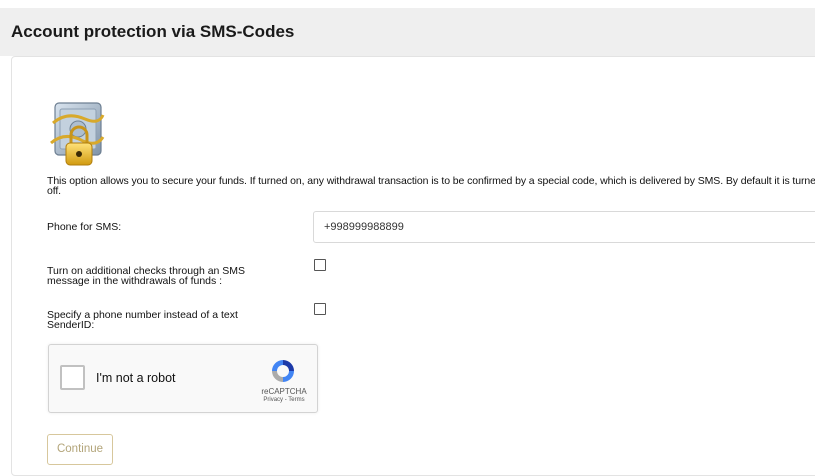 This screenshot has height=476, width=815. I want to click on recaptcha-logo-icon, so click(283, 371).